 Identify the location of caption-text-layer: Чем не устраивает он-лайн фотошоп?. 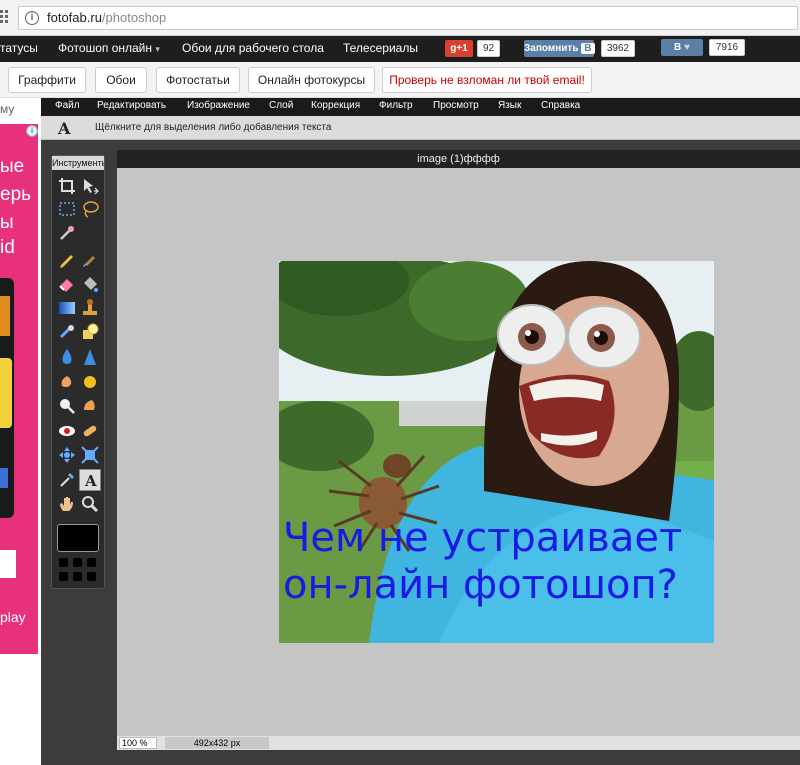
(482, 562).